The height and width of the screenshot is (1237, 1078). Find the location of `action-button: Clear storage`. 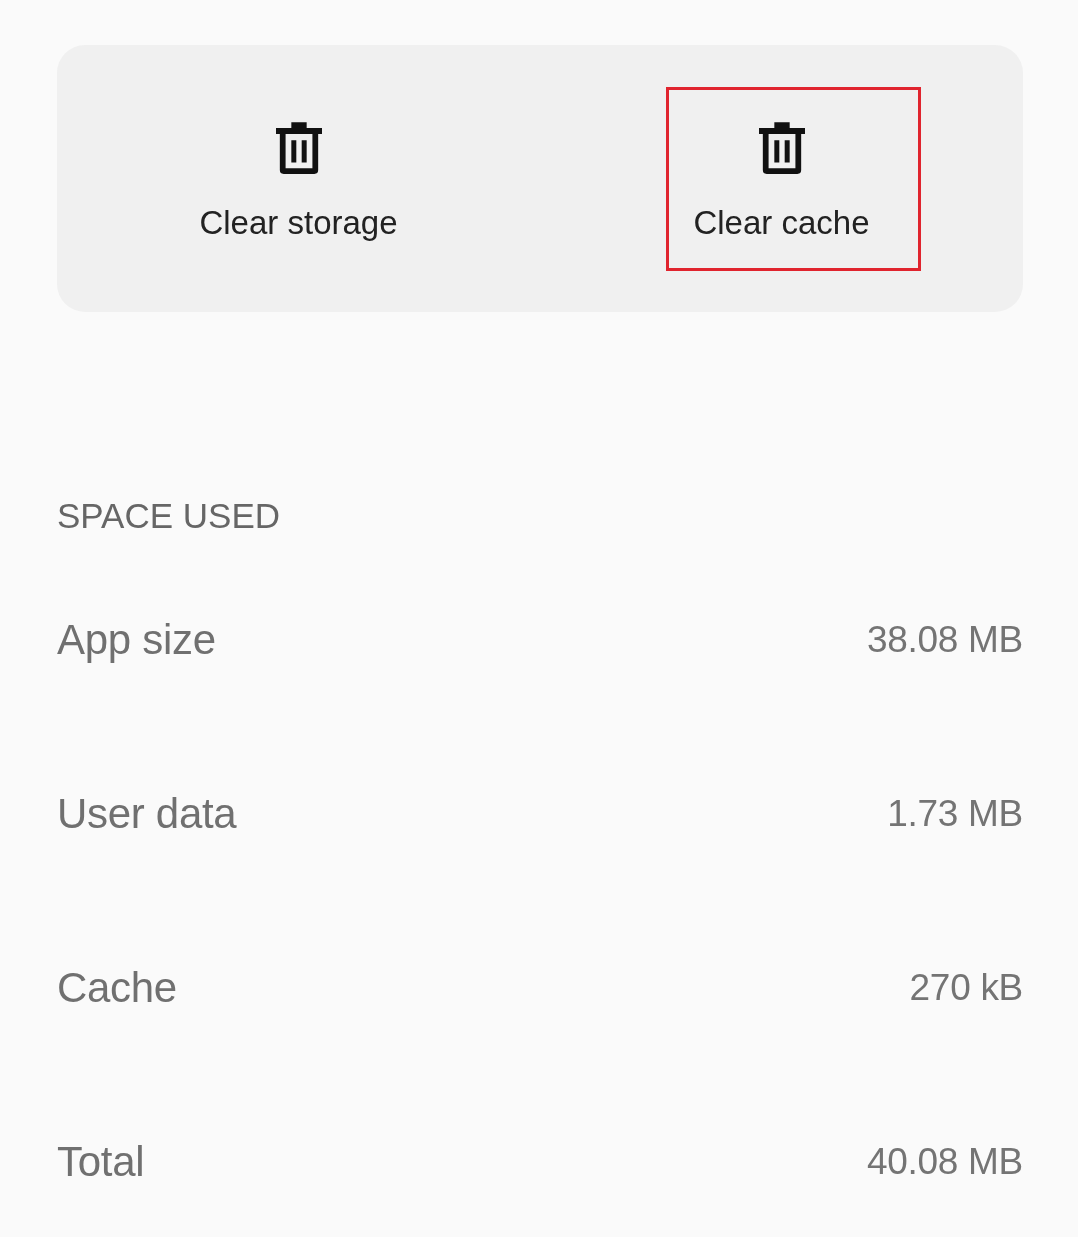

action-button: Clear storage is located at coordinates (310, 178).